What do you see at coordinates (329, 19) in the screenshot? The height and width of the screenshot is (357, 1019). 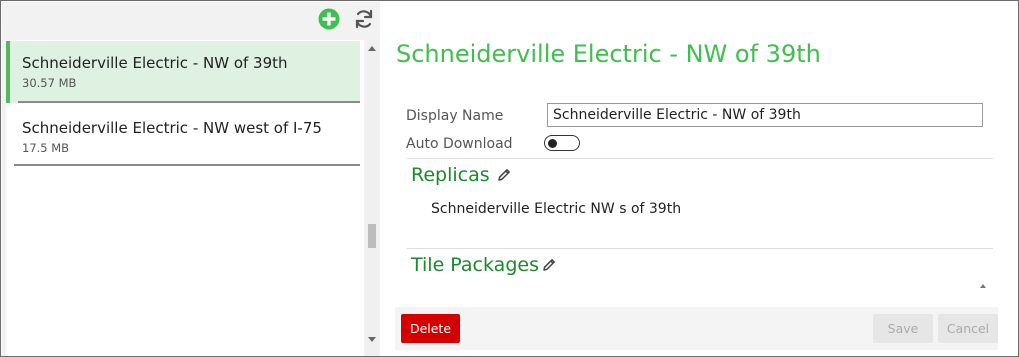 I see `add-icon` at bounding box center [329, 19].